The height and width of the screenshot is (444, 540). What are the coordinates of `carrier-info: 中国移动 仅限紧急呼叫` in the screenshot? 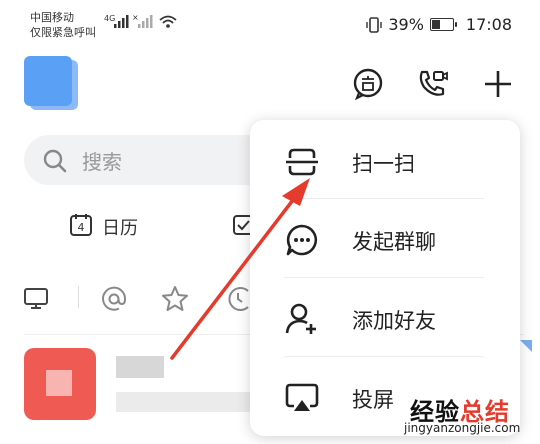 It's located at (63, 25).